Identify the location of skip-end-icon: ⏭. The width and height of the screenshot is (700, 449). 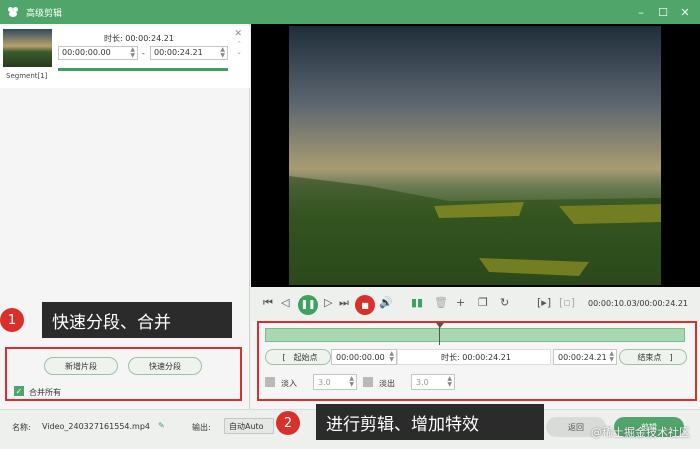
(344, 303).